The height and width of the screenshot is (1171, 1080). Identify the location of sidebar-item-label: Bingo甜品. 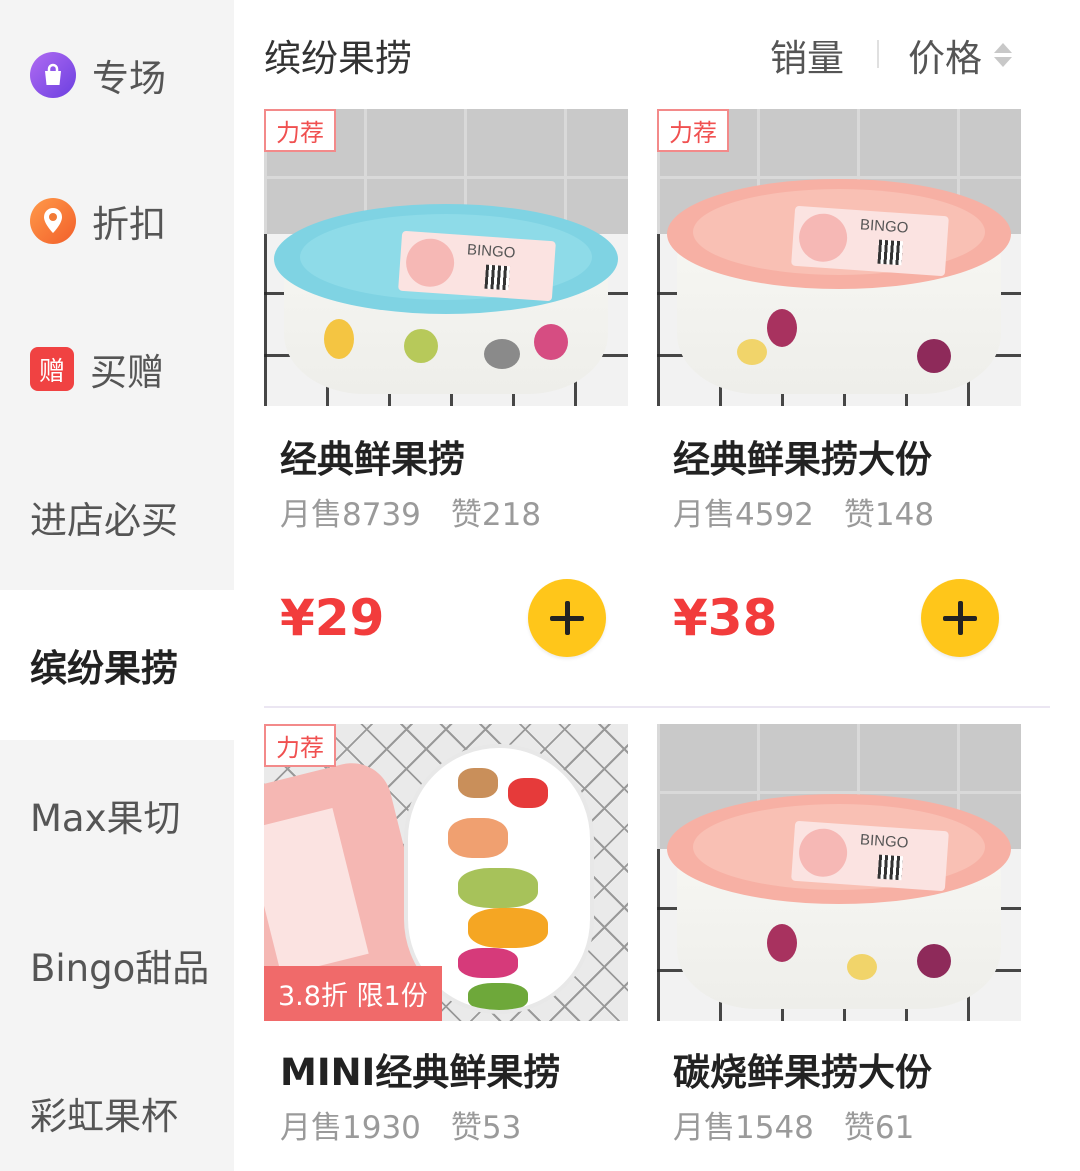
(120, 968).